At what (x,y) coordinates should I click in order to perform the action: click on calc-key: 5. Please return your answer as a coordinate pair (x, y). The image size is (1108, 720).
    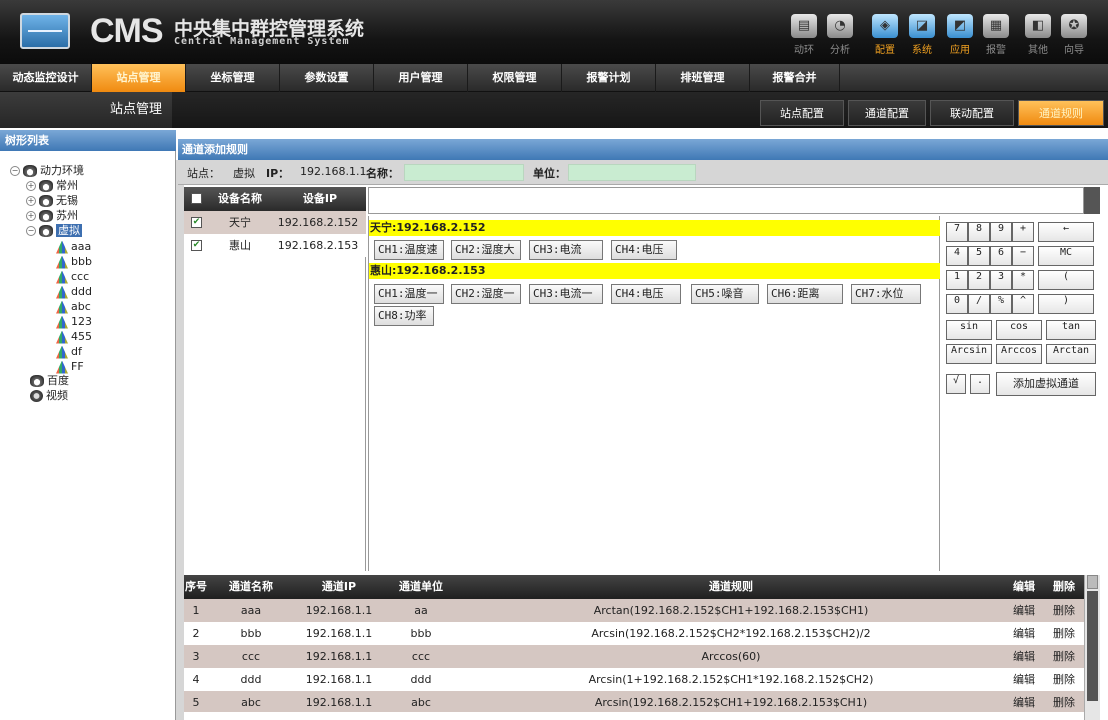
    Looking at the image, I should click on (979, 256).